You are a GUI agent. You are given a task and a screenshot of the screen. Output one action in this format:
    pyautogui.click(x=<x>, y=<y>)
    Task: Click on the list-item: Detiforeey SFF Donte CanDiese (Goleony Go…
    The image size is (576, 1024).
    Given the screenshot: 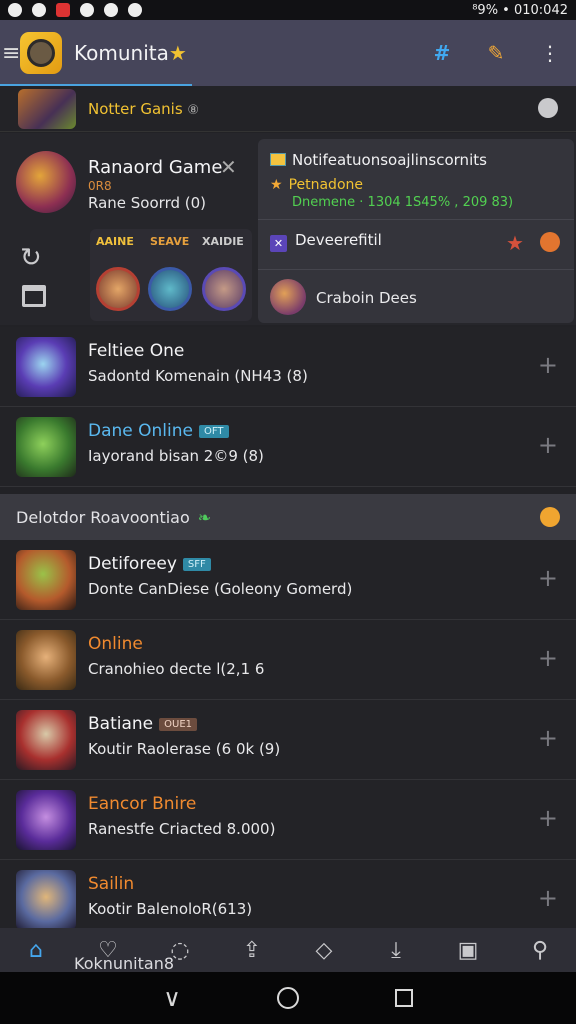 What is the action you would take?
    pyautogui.click(x=288, y=580)
    